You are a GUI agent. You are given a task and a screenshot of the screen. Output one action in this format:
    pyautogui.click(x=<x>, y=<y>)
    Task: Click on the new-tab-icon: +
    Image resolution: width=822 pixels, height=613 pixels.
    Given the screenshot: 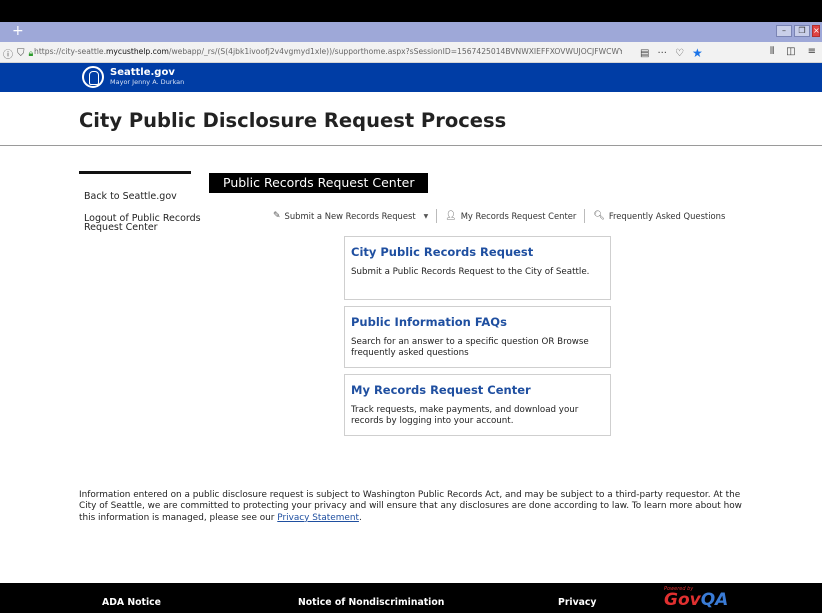 What is the action you would take?
    pyautogui.click(x=18, y=31)
    